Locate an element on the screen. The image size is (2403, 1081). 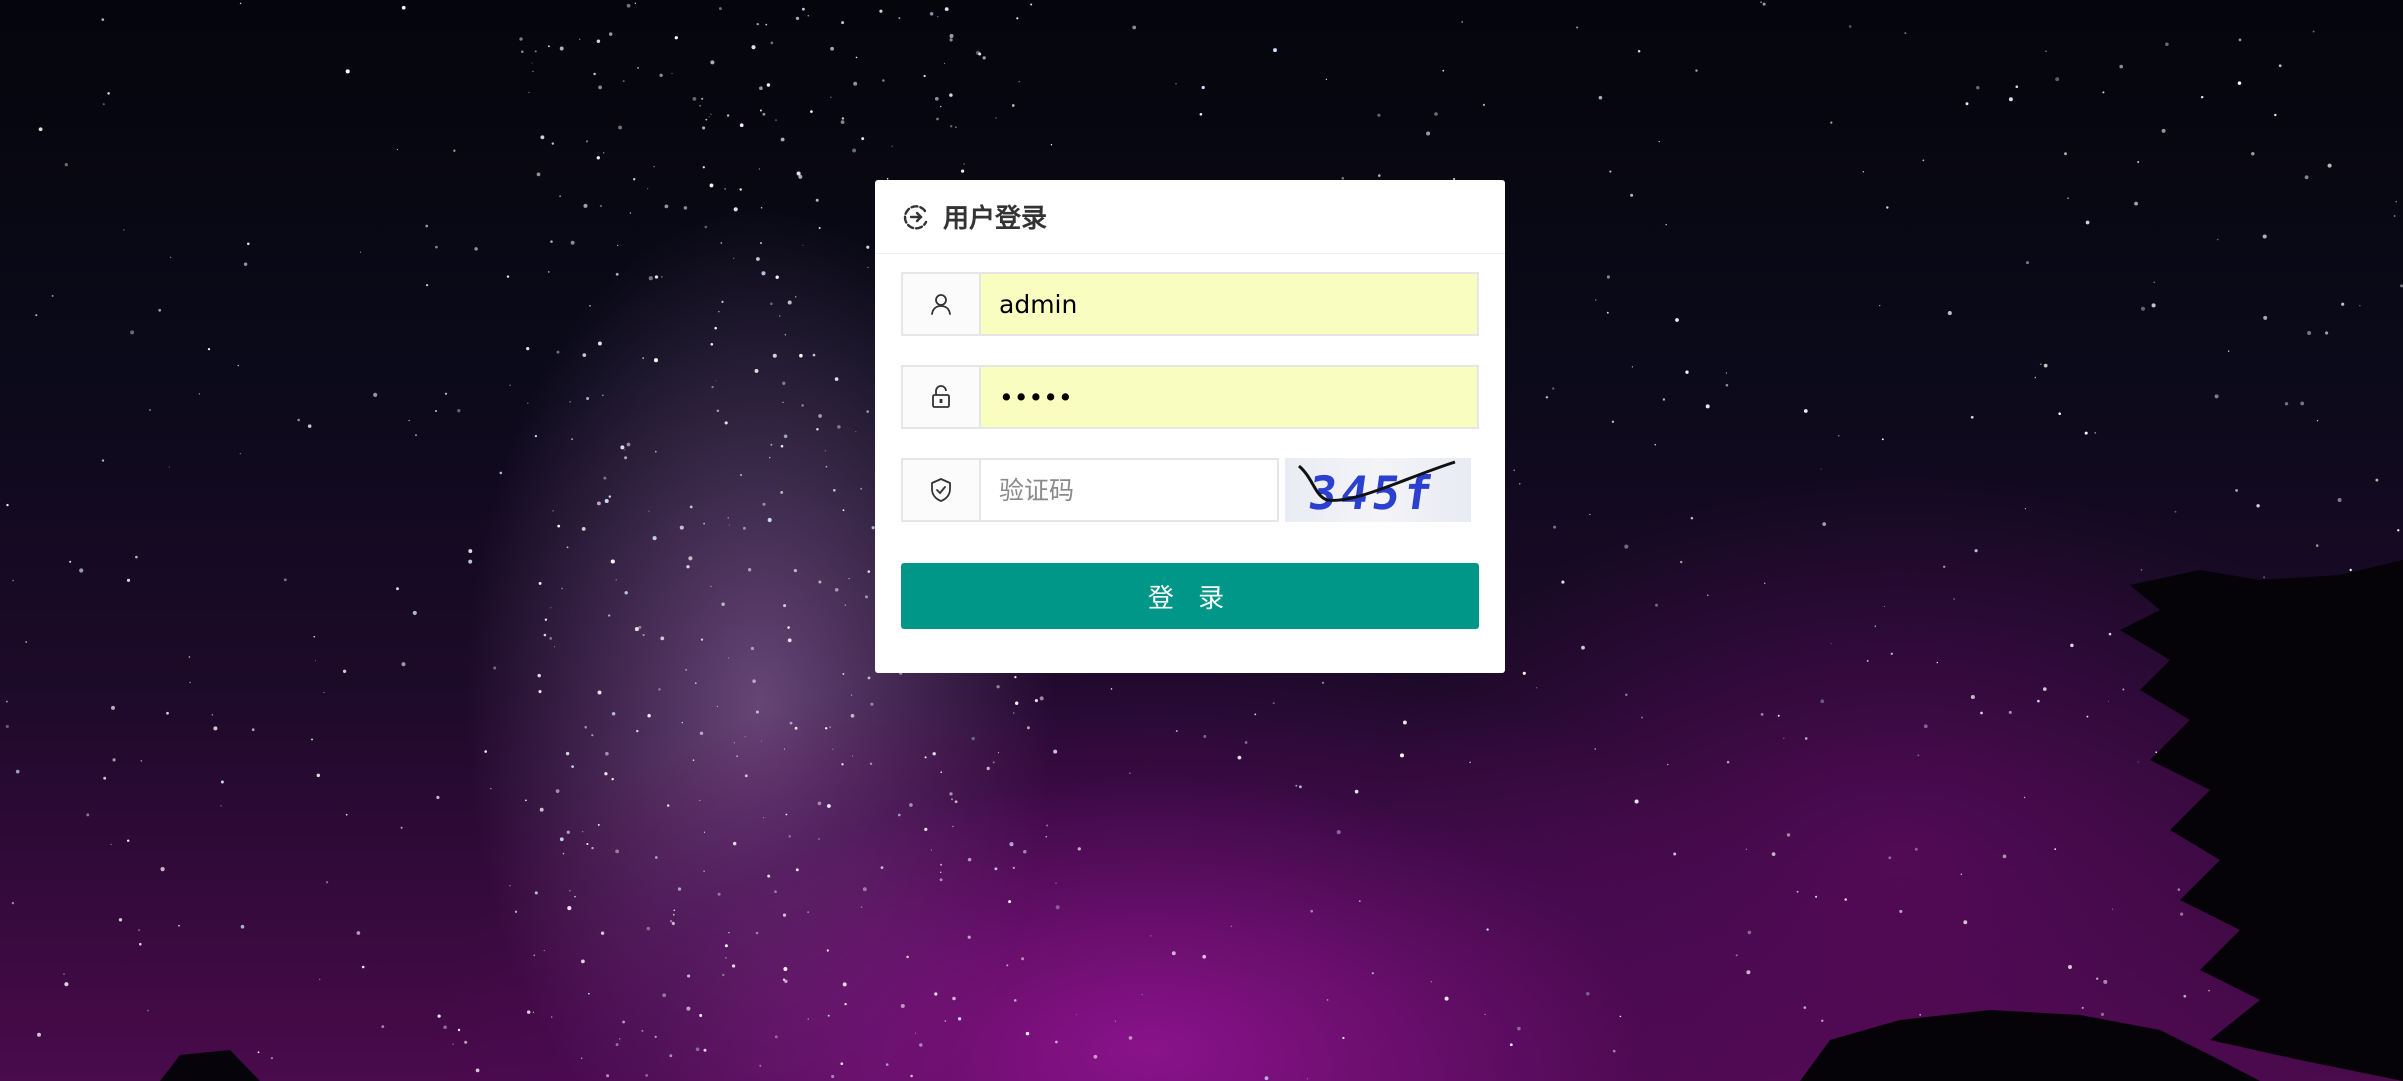
refresh-icon is located at coordinates (915, 216).